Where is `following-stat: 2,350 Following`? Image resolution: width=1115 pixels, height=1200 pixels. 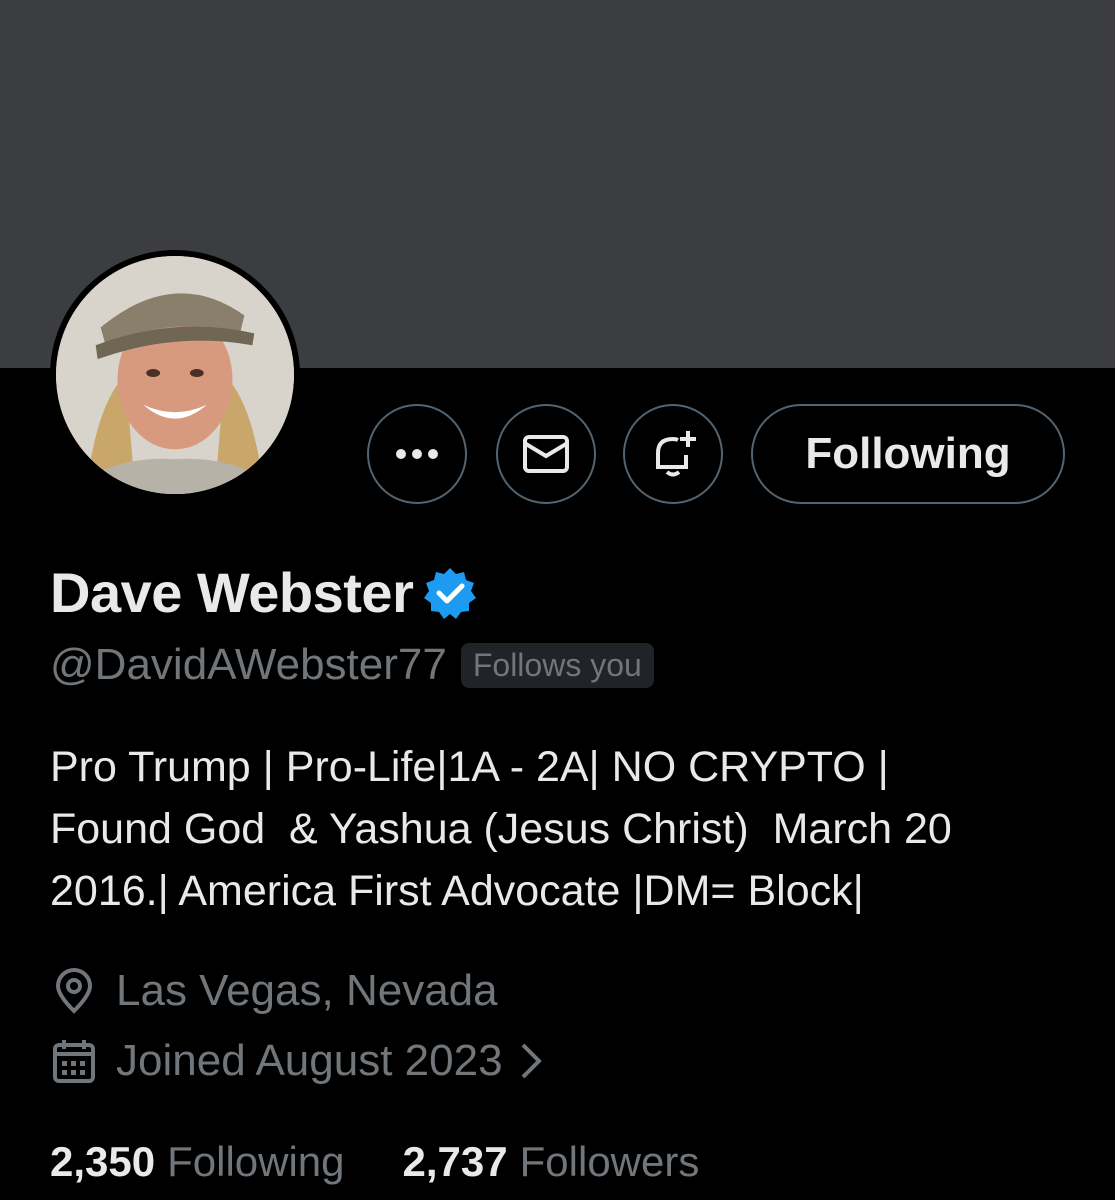 following-stat: 2,350 Following is located at coordinates (197, 1162).